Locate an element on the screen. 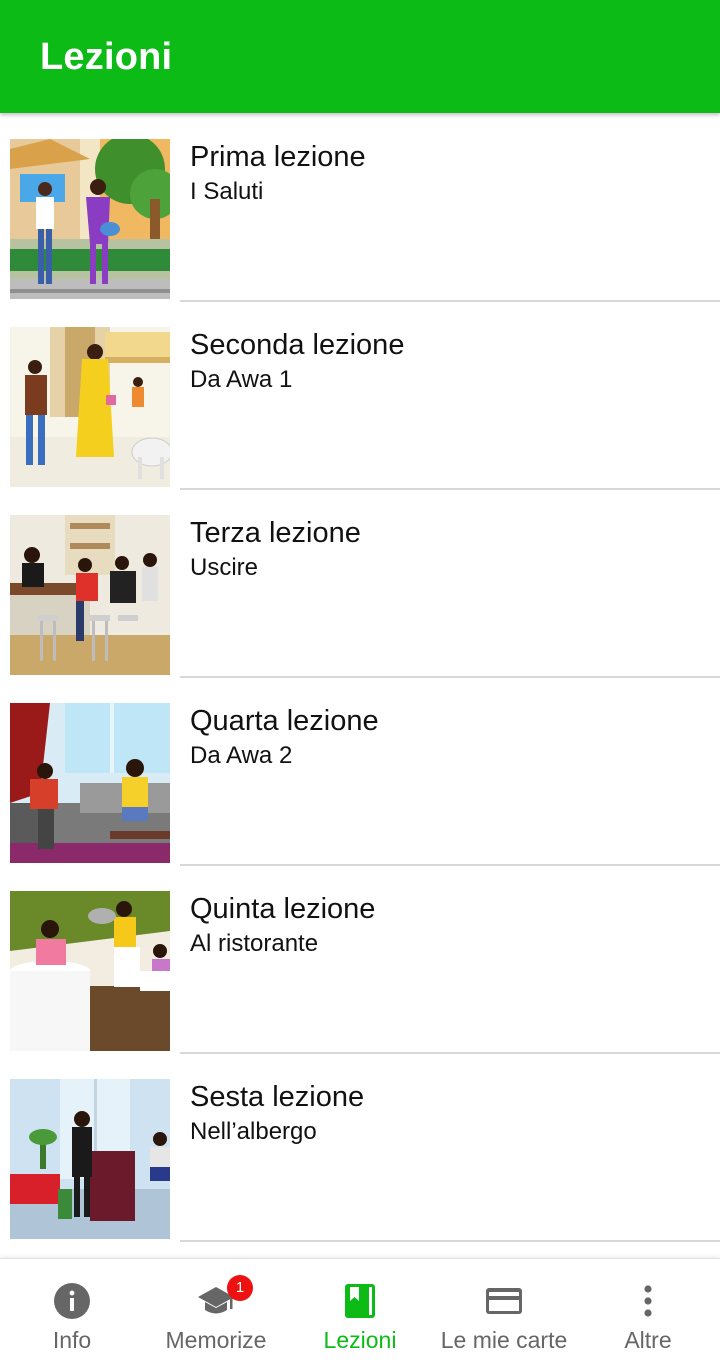 The image size is (720, 1371). lesson-item: Quarta lezione Da Awa 2 is located at coordinates (360, 771).